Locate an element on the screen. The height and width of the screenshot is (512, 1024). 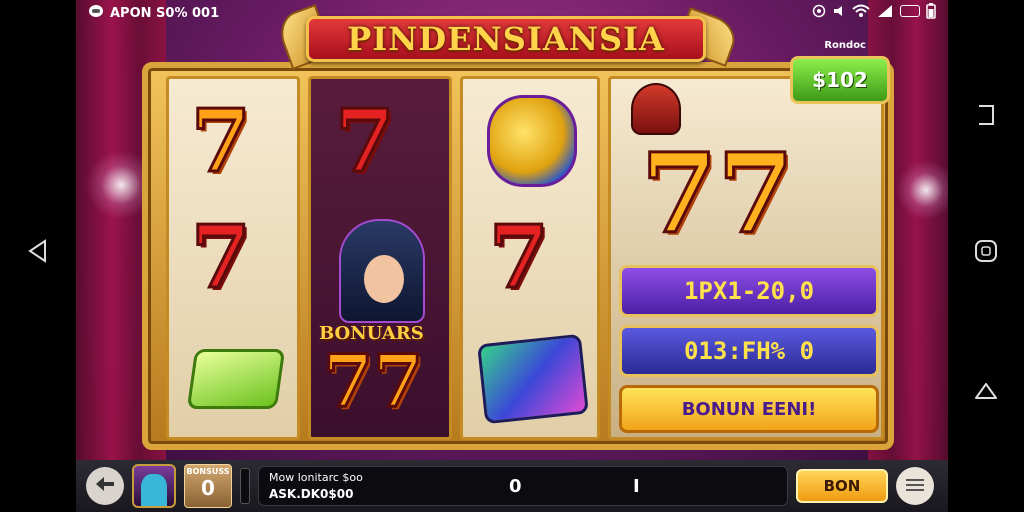
symbol-fruit is located at coordinates (532, 141).